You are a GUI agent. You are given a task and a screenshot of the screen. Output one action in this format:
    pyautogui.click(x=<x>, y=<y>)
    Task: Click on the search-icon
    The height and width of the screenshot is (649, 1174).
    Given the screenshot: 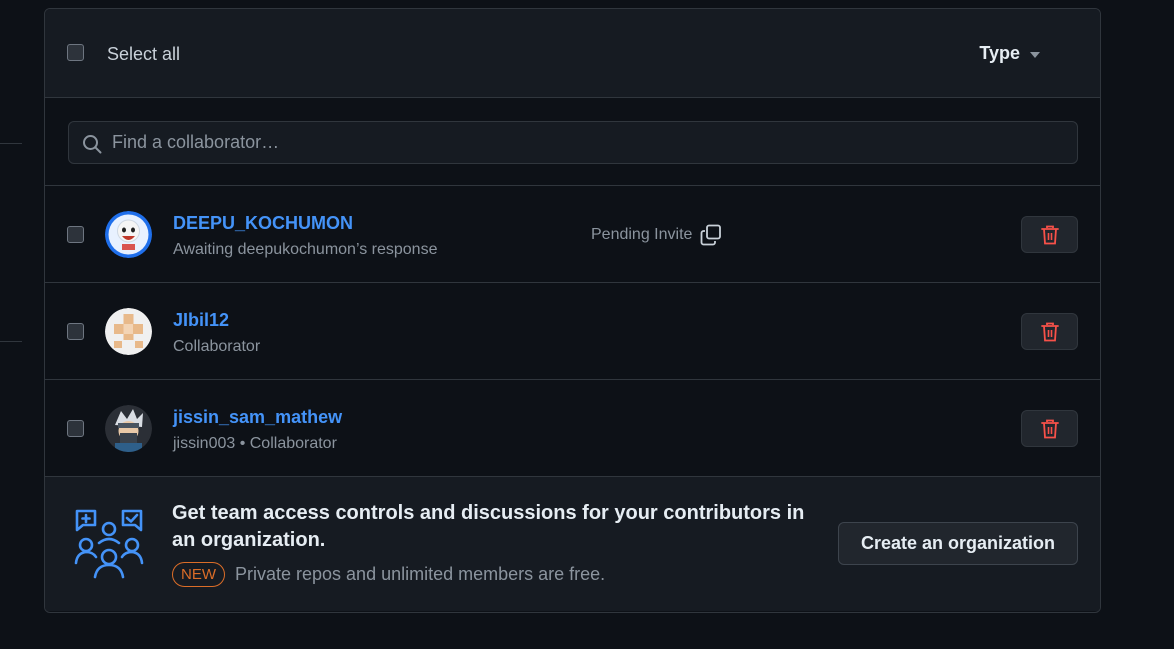 What is the action you would take?
    pyautogui.click(x=92, y=144)
    